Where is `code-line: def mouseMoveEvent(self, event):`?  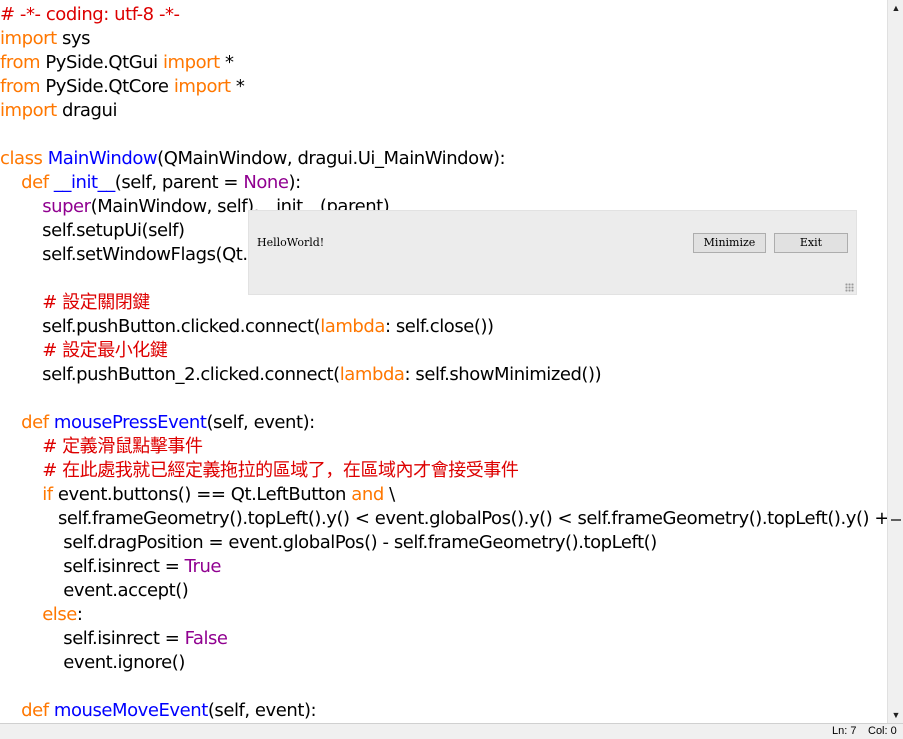 code-line: def mouseMoveEvent(self, event): is located at coordinates (158, 711).